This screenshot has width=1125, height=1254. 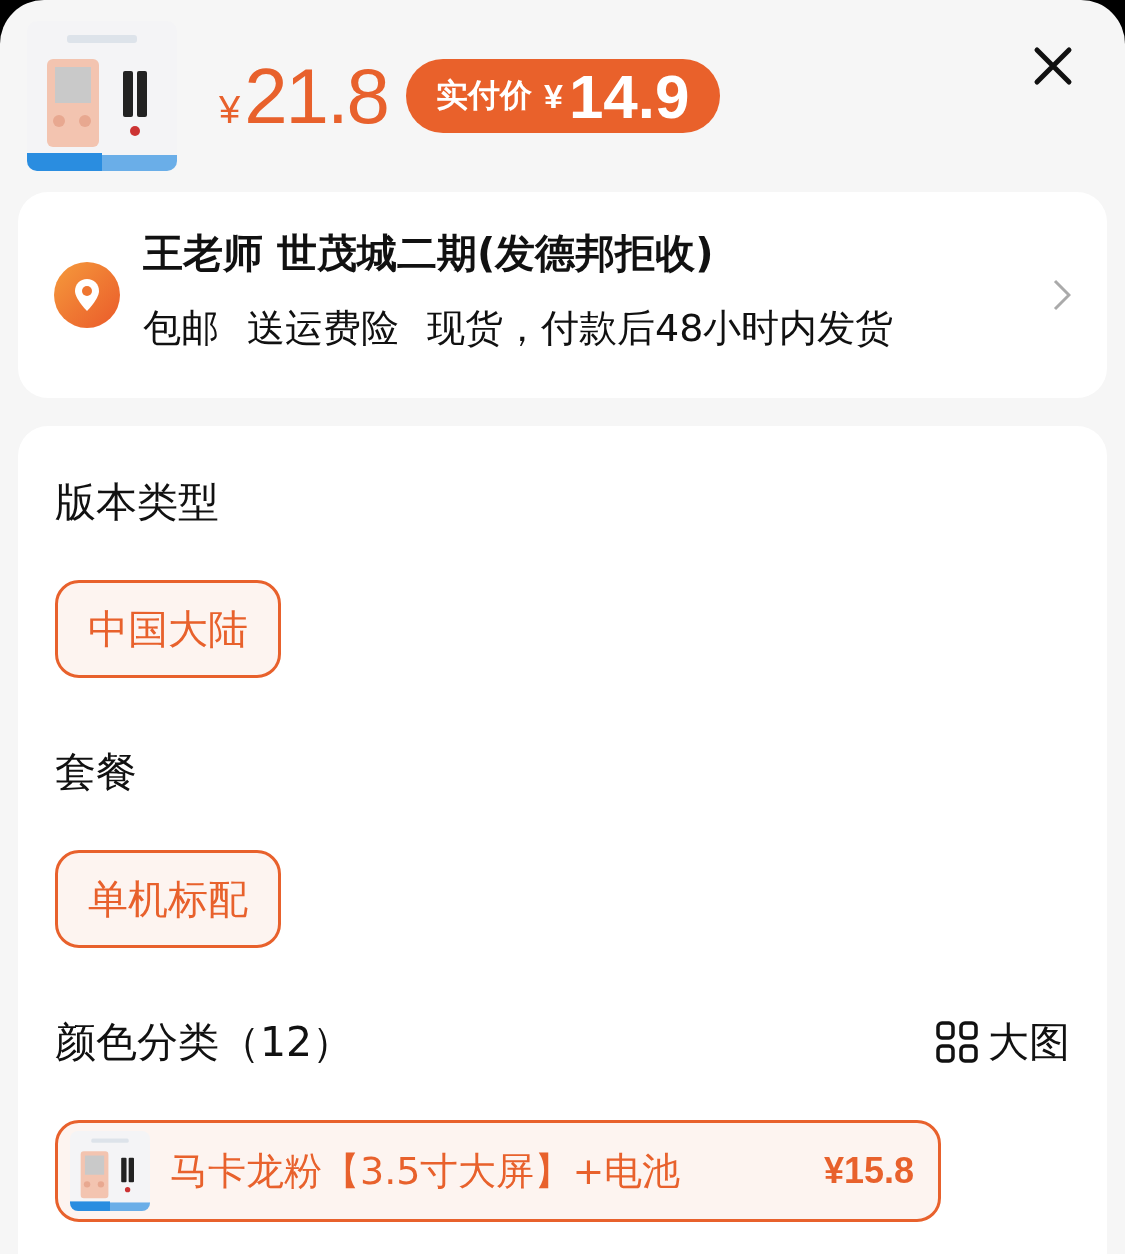 What do you see at coordinates (429, 253) in the screenshot?
I see `address-text: 王老师 世茂城二期(发德邦拒收)` at bounding box center [429, 253].